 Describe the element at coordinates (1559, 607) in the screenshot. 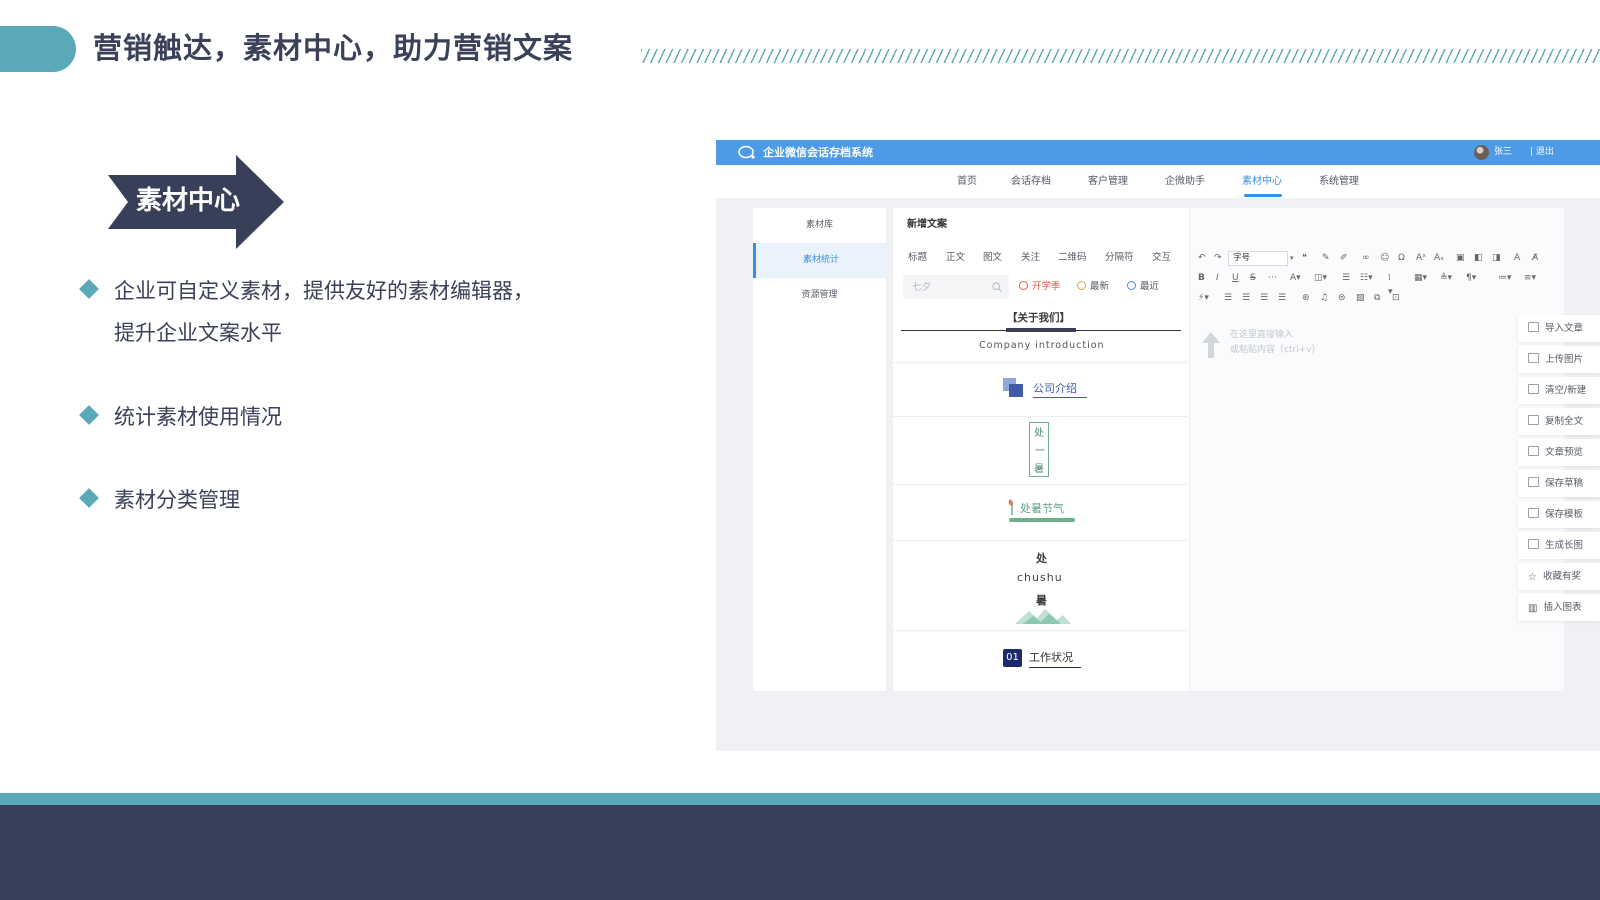

I see `insert-chart-button: ▥ 插入图表` at that location.